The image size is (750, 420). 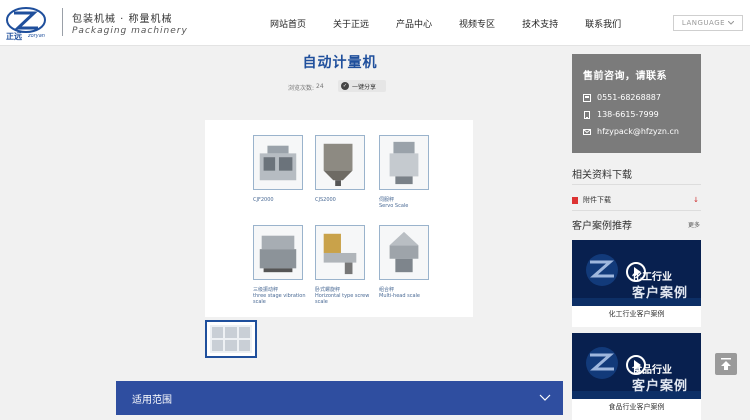 What do you see at coordinates (703, 23) in the screenshot?
I see `language-label: LANGUAGE` at bounding box center [703, 23].